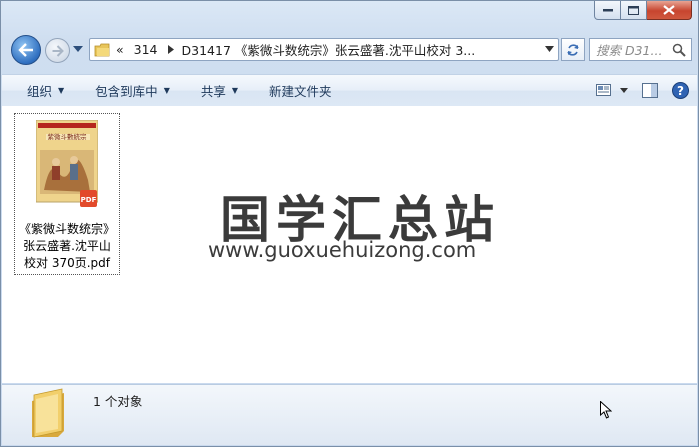 The height and width of the screenshot is (447, 699). I want to click on search-icon, so click(679, 50).